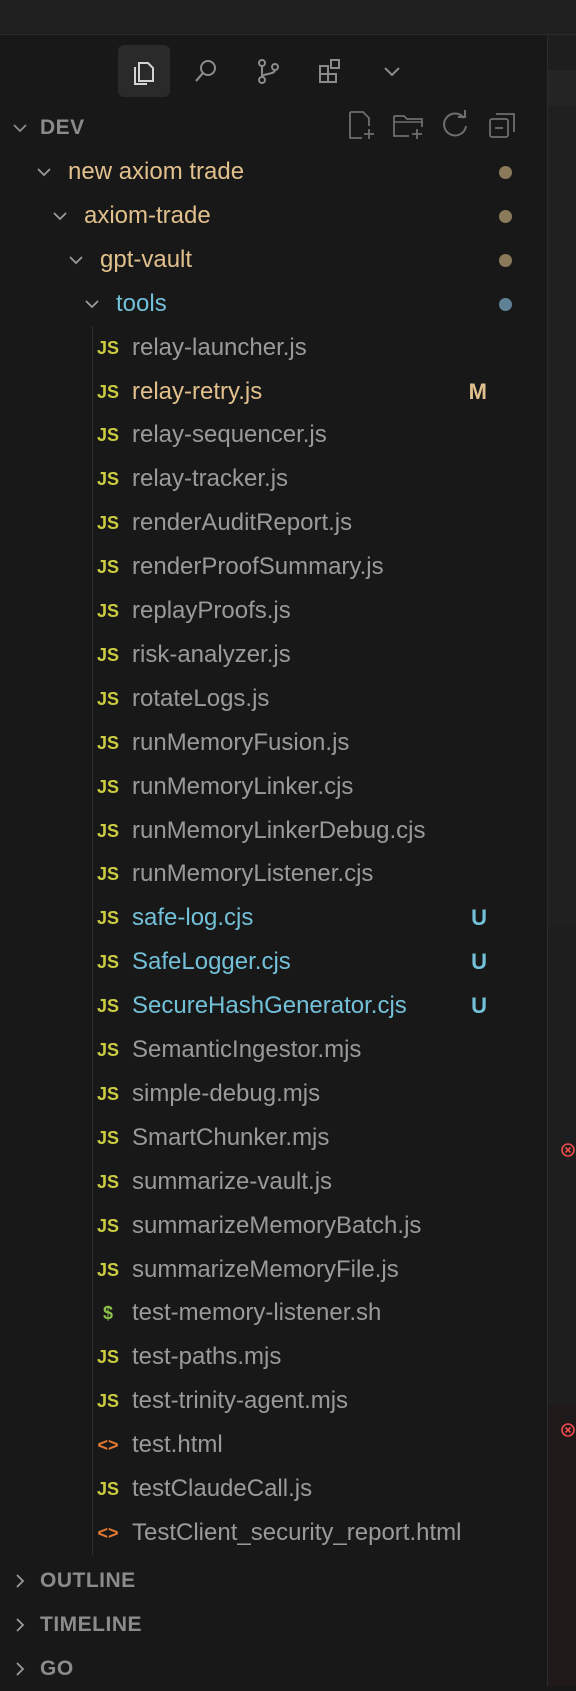 The image size is (576, 1691). Describe the element at coordinates (193, 918) in the screenshot. I see `file-label: safe-log.cjs` at that location.